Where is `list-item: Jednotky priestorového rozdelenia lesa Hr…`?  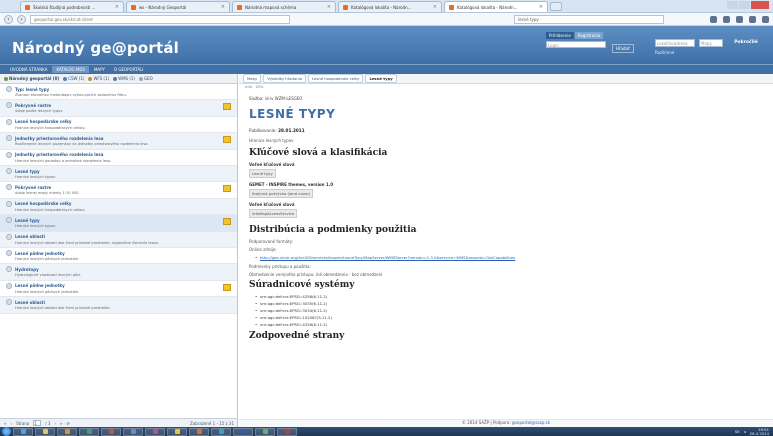
list-item: Jednotky priestorového rozdelenia lesa Hr… is located at coordinates (118, 158).